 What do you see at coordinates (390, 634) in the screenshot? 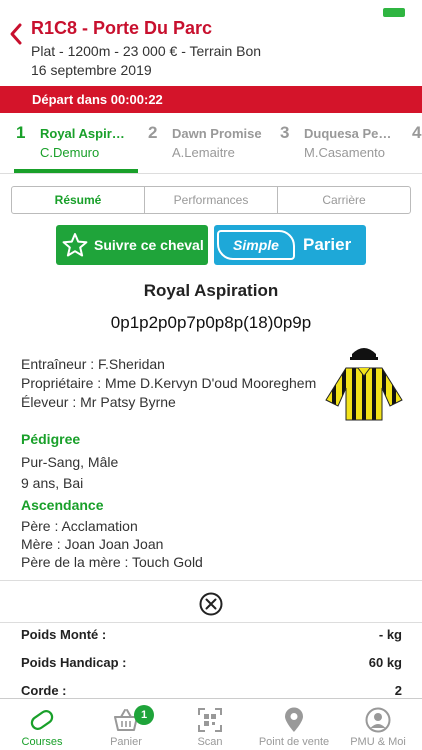
I see `stat-value: - kg` at bounding box center [390, 634].